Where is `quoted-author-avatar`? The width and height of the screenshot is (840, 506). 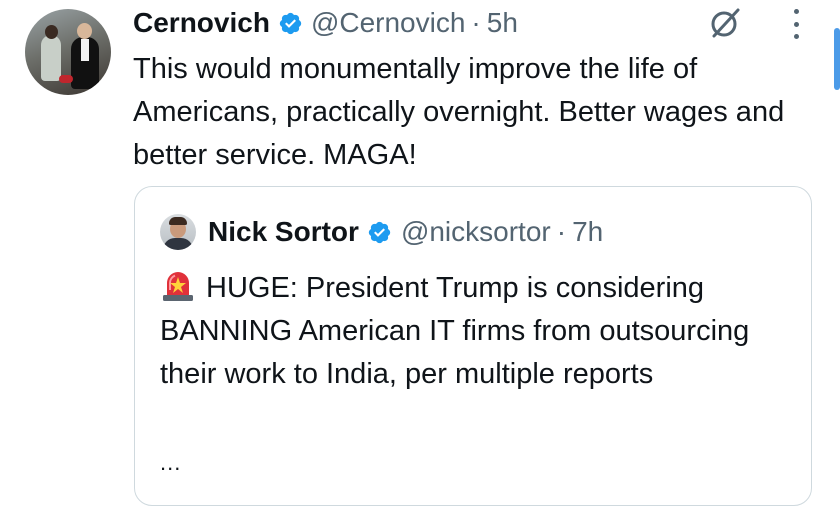 quoted-author-avatar is located at coordinates (178, 232).